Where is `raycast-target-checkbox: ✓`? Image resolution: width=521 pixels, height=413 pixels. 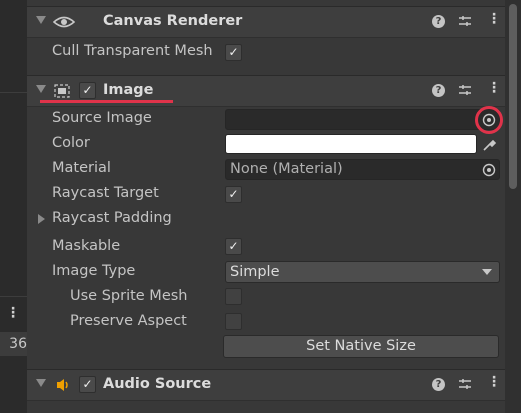
raycast-target-checkbox: ✓ is located at coordinates (233, 194).